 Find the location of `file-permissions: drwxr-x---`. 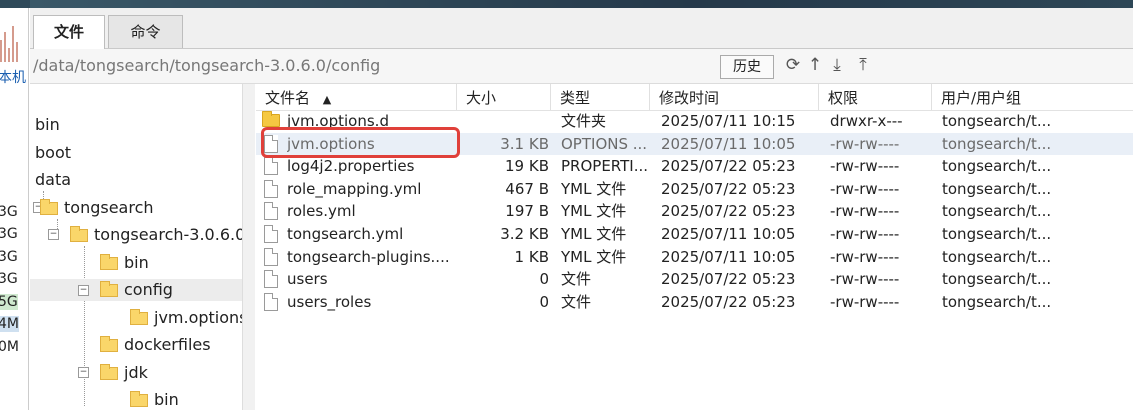

file-permissions: drwxr-x--- is located at coordinates (866, 121).